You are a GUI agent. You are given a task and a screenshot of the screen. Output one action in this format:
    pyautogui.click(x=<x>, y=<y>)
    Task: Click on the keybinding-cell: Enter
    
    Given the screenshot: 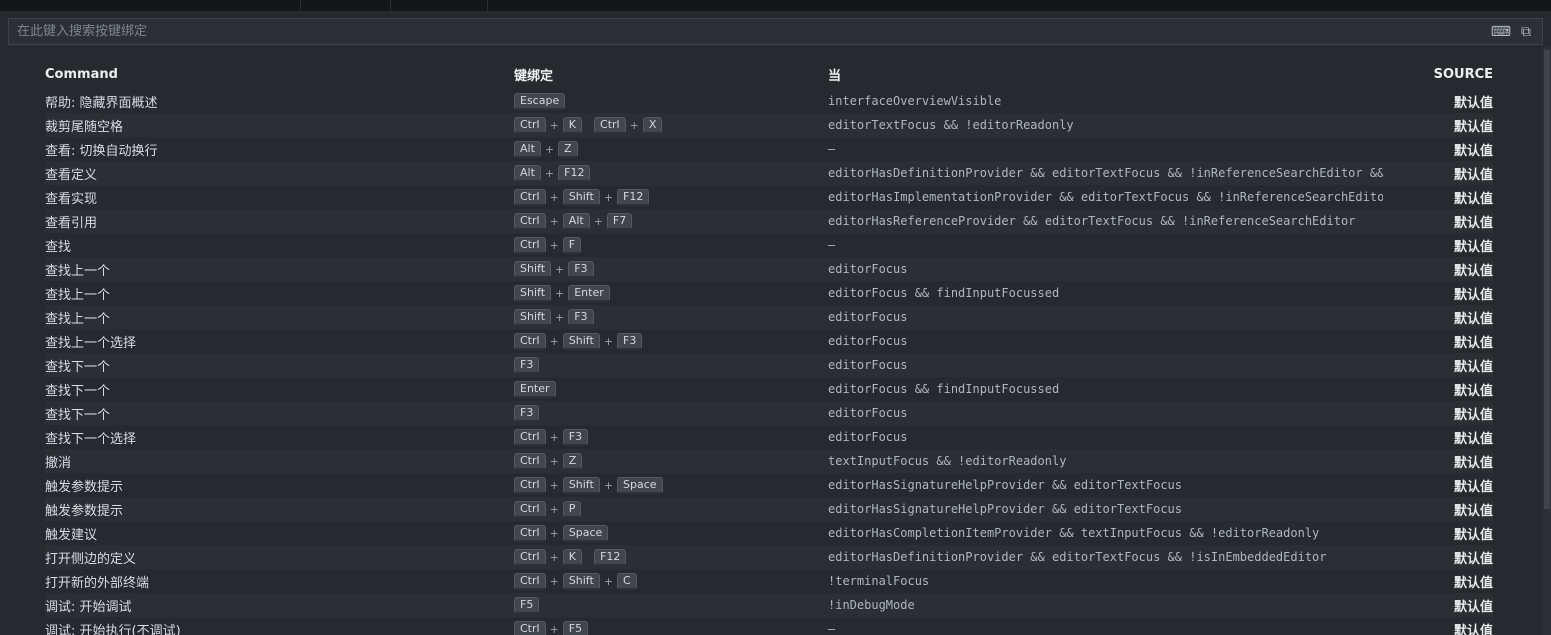 What is the action you would take?
    pyautogui.click(x=671, y=389)
    